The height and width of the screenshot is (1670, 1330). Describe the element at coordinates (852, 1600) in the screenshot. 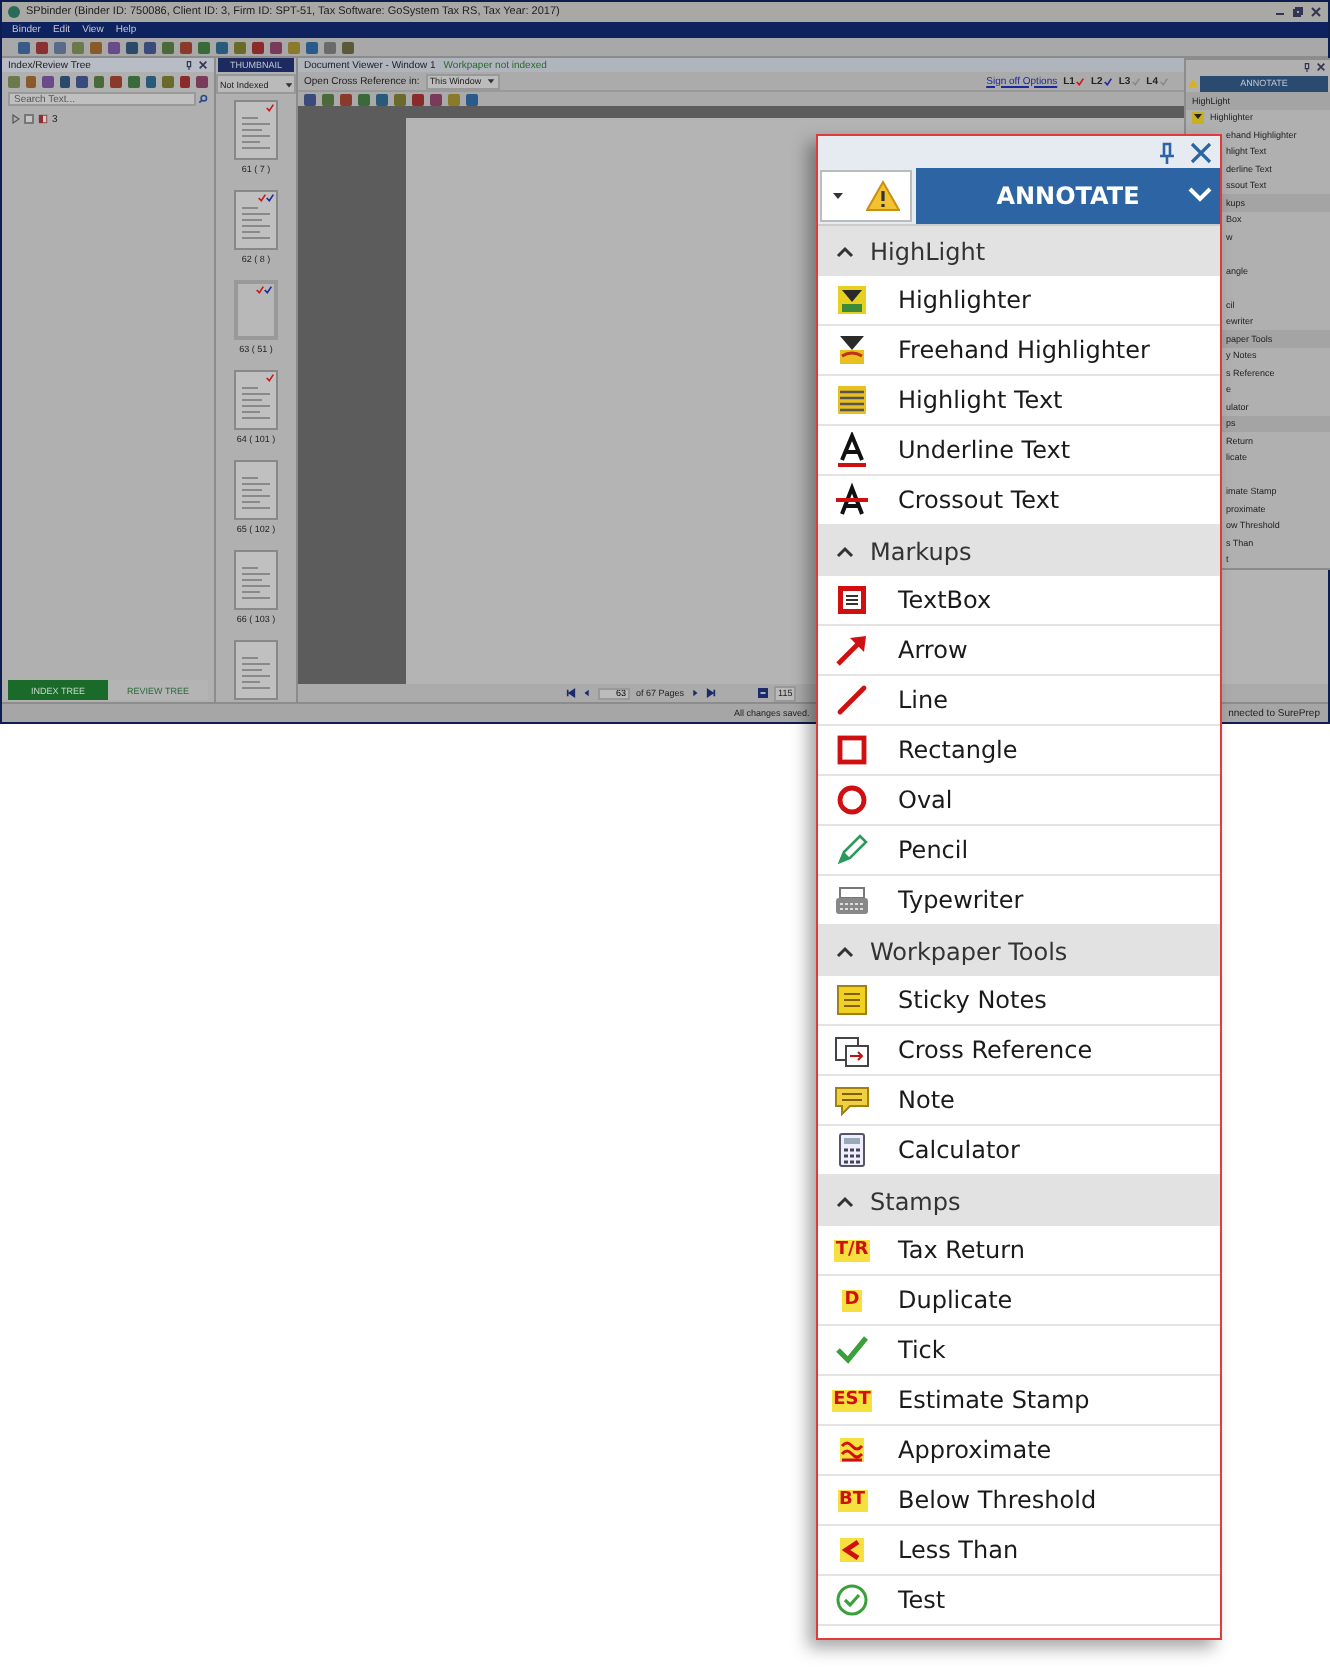

I see `check-circle-icon` at that location.